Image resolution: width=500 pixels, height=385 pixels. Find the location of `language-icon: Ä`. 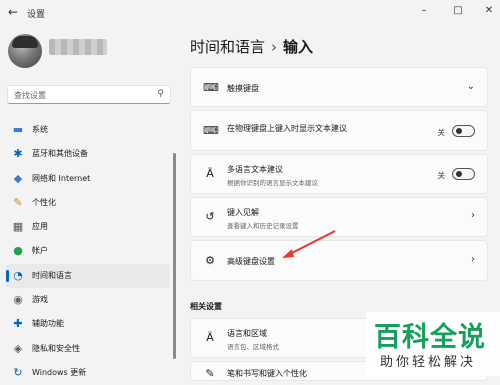

language-icon: Ä is located at coordinates (210, 337).